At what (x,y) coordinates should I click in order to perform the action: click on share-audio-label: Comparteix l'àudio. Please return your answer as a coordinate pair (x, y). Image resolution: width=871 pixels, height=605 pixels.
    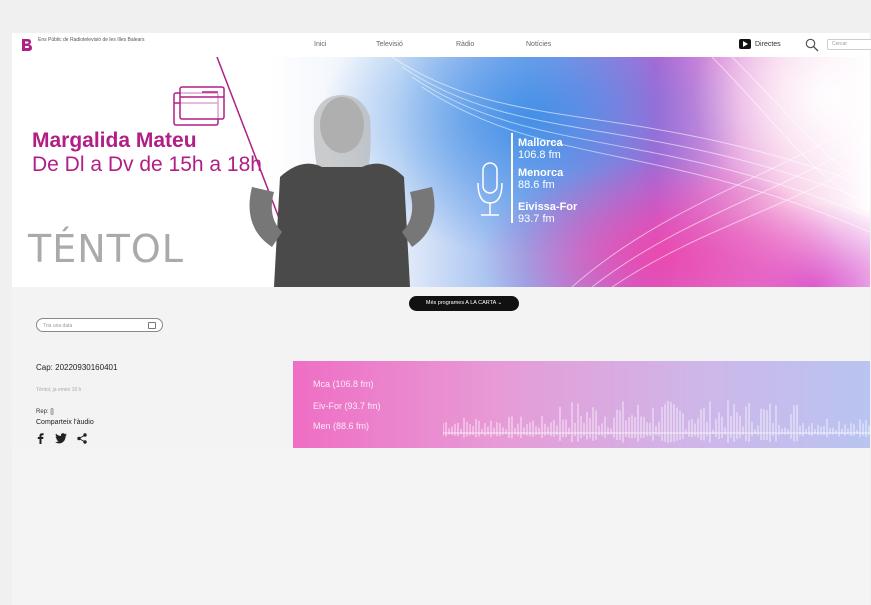
    Looking at the image, I should click on (65, 422).